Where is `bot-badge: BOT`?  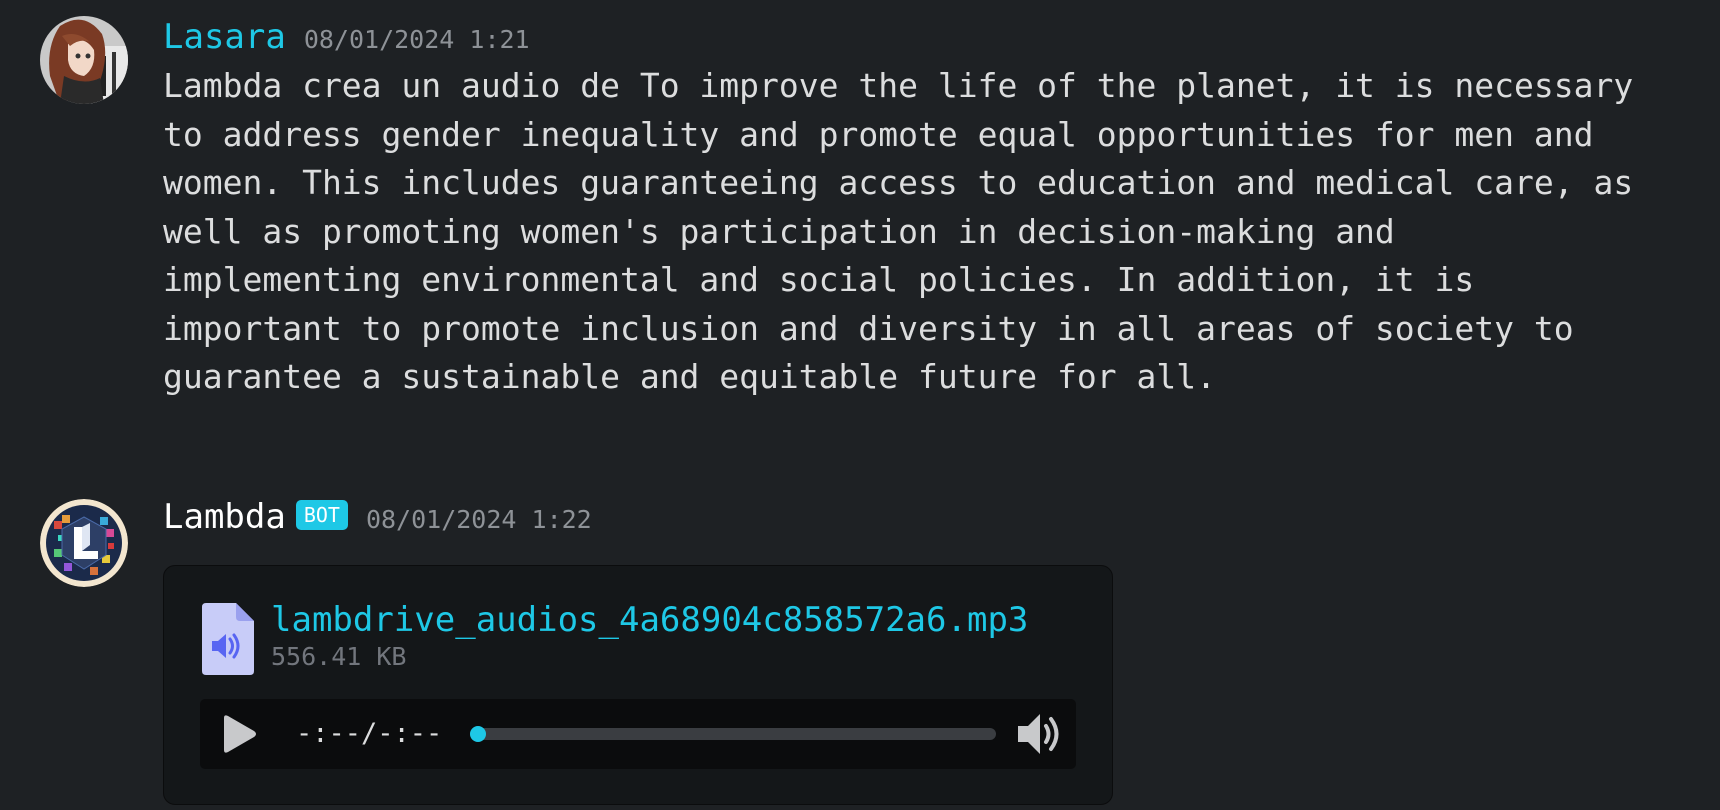
bot-badge: BOT is located at coordinates (321, 515).